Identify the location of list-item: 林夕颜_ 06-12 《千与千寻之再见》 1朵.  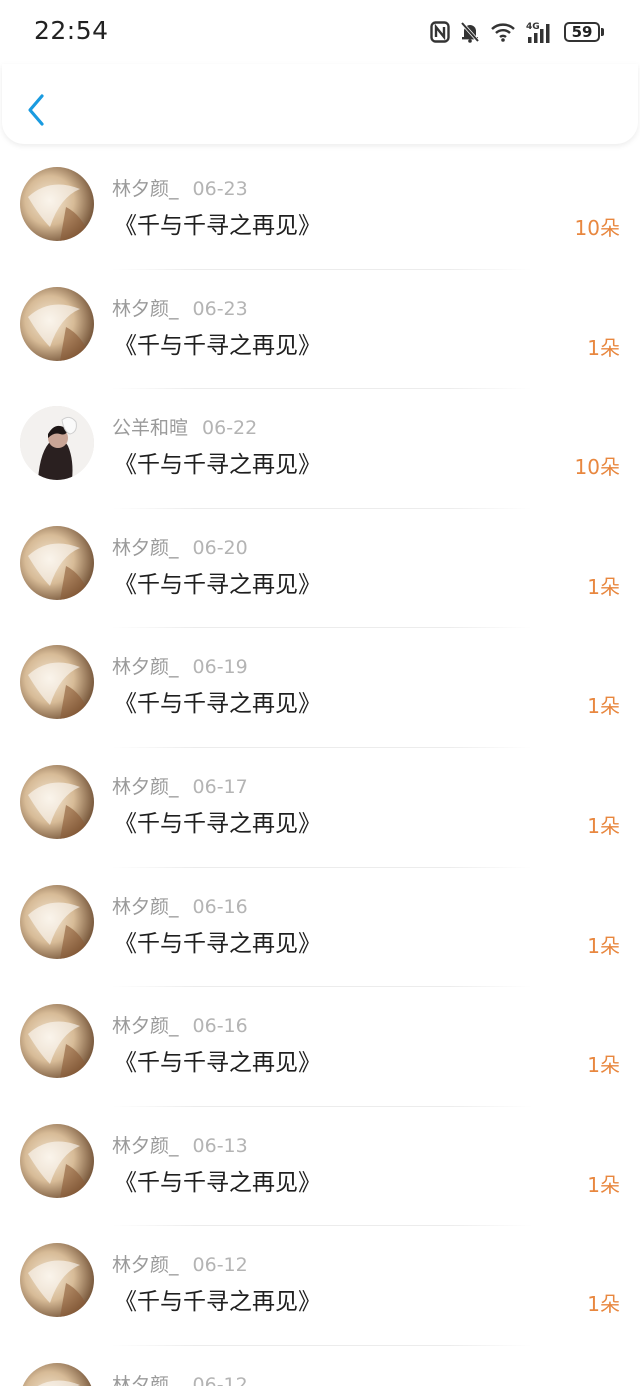
(320, 1286).